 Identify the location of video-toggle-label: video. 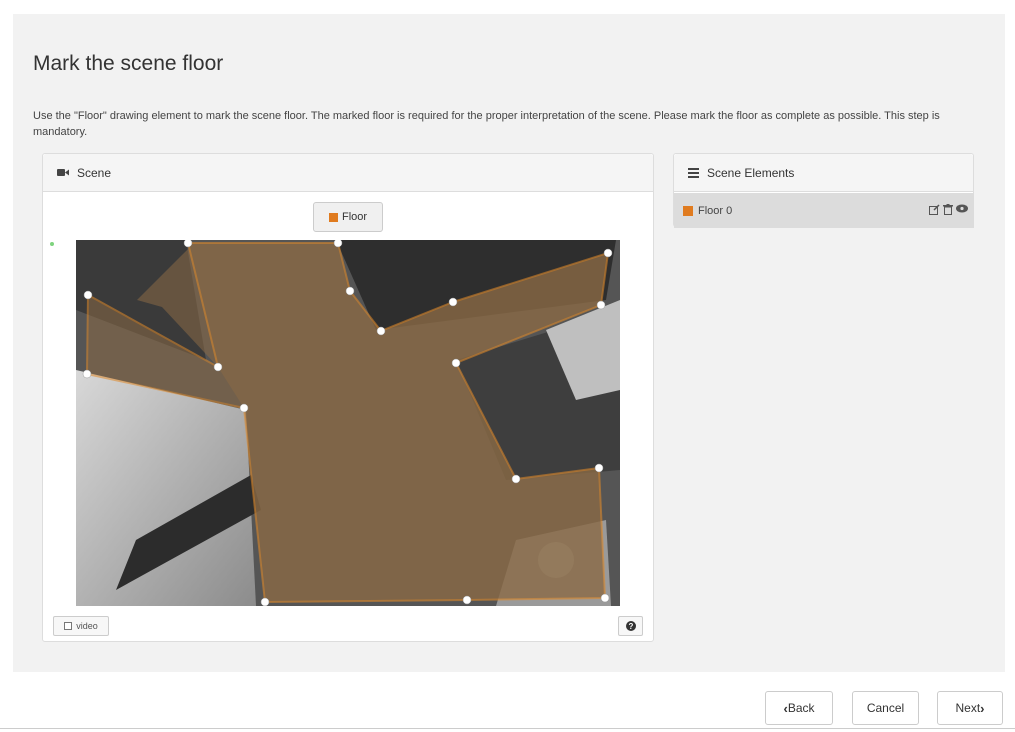
(87, 626).